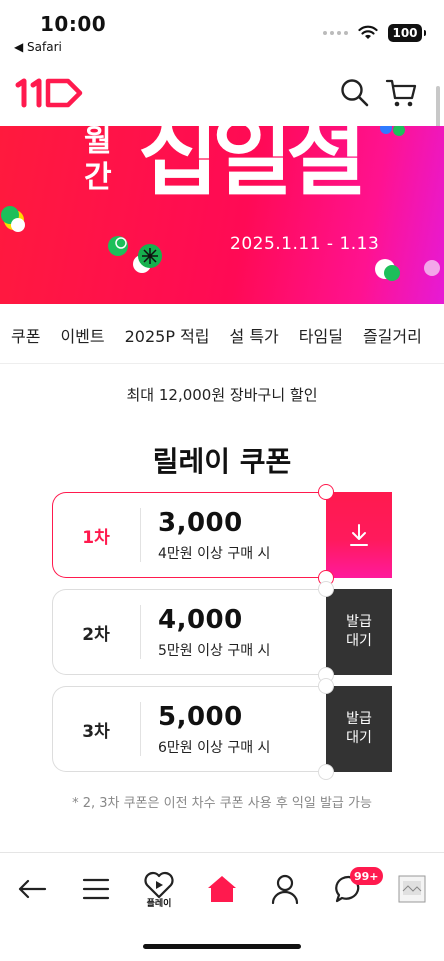 The image size is (444, 961). I want to click on cart-icon, so click(401, 93).